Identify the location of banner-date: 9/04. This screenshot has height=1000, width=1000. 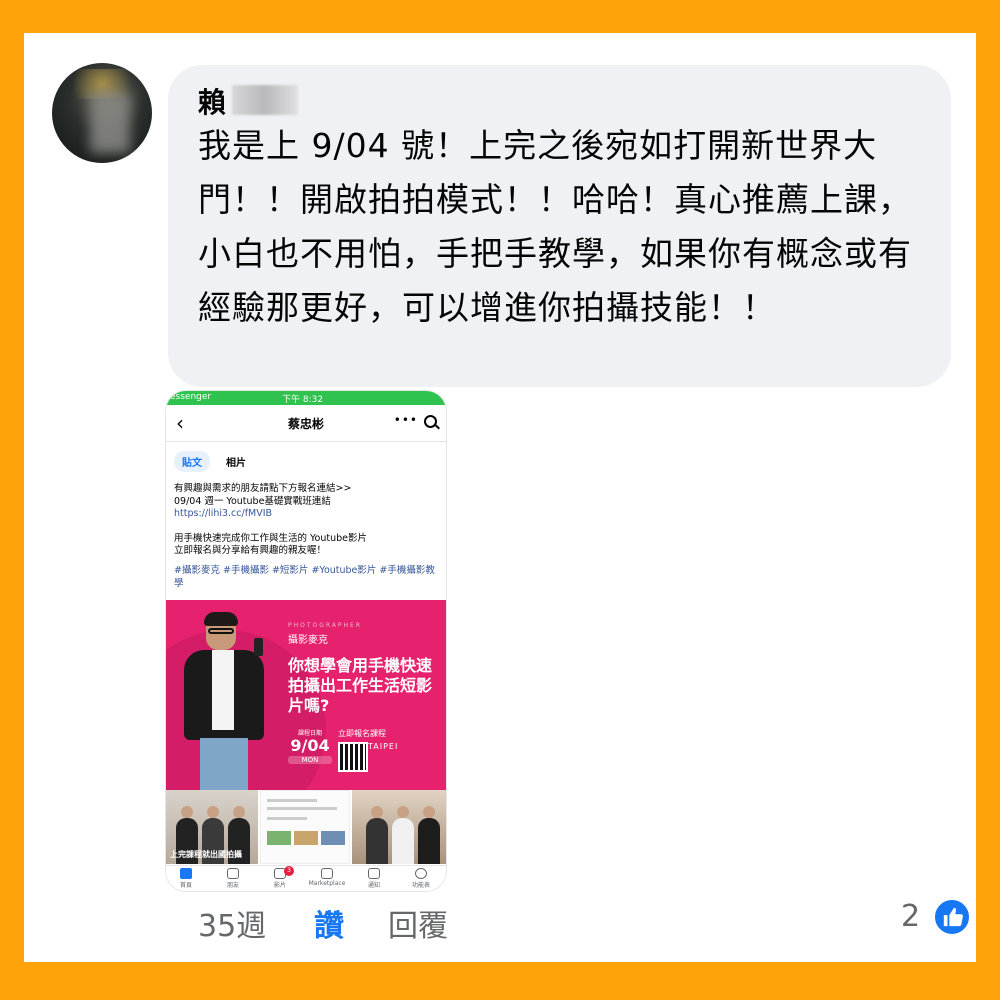
(310, 745).